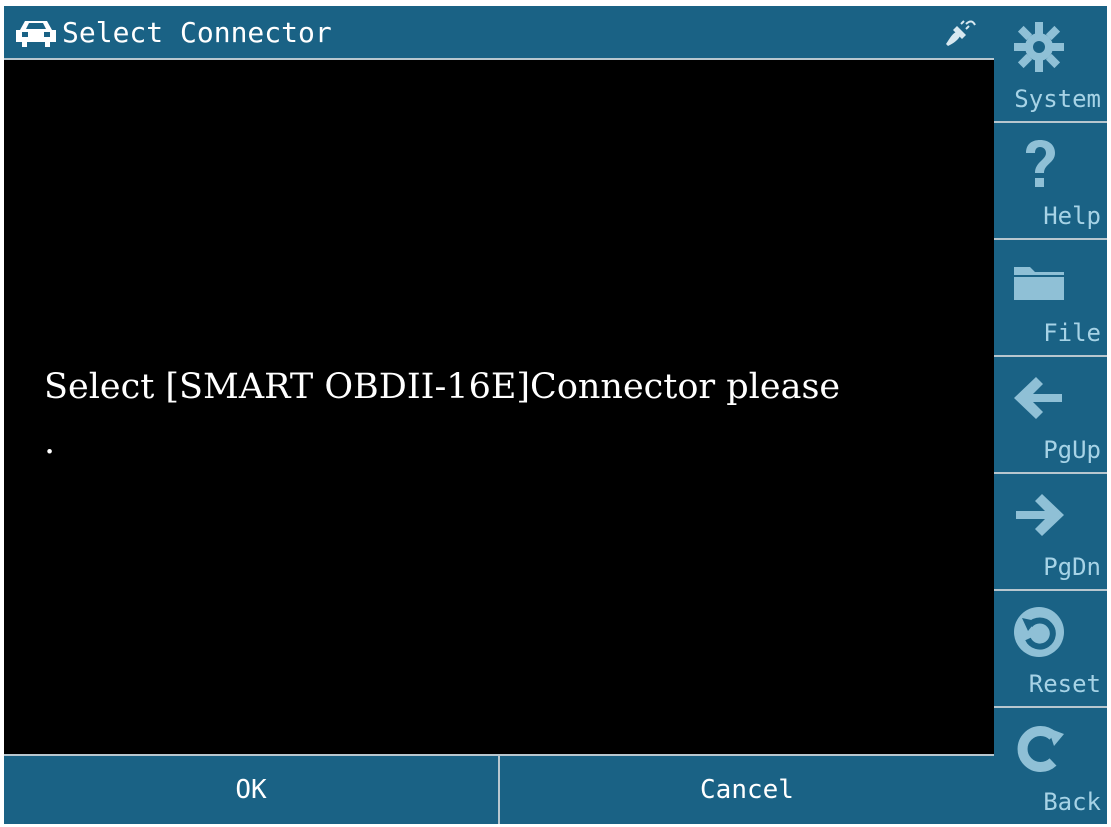 This screenshot has height=827, width=1111. What do you see at coordinates (746, 790) in the screenshot?
I see `cancel-button: Cancel` at bounding box center [746, 790].